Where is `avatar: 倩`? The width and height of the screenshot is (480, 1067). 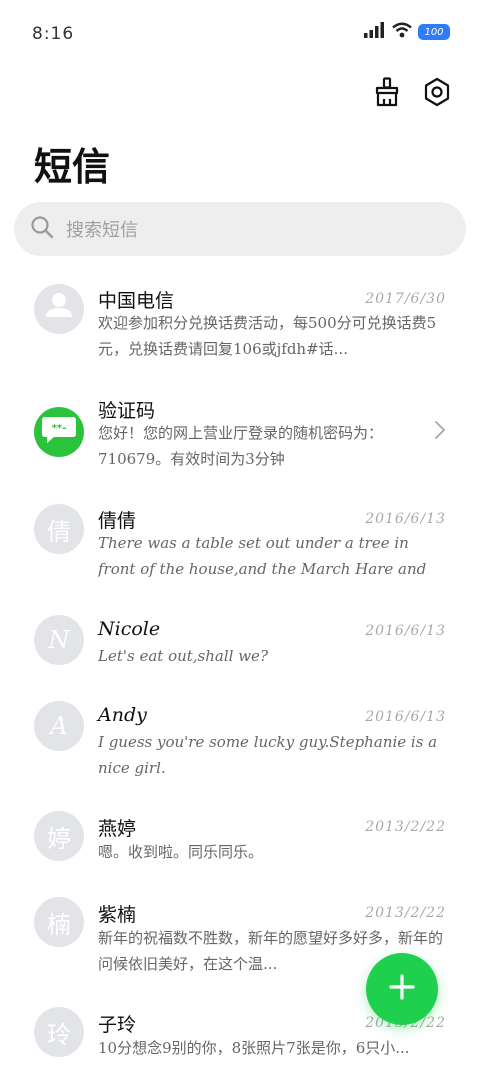 avatar: 倩 is located at coordinates (59, 529).